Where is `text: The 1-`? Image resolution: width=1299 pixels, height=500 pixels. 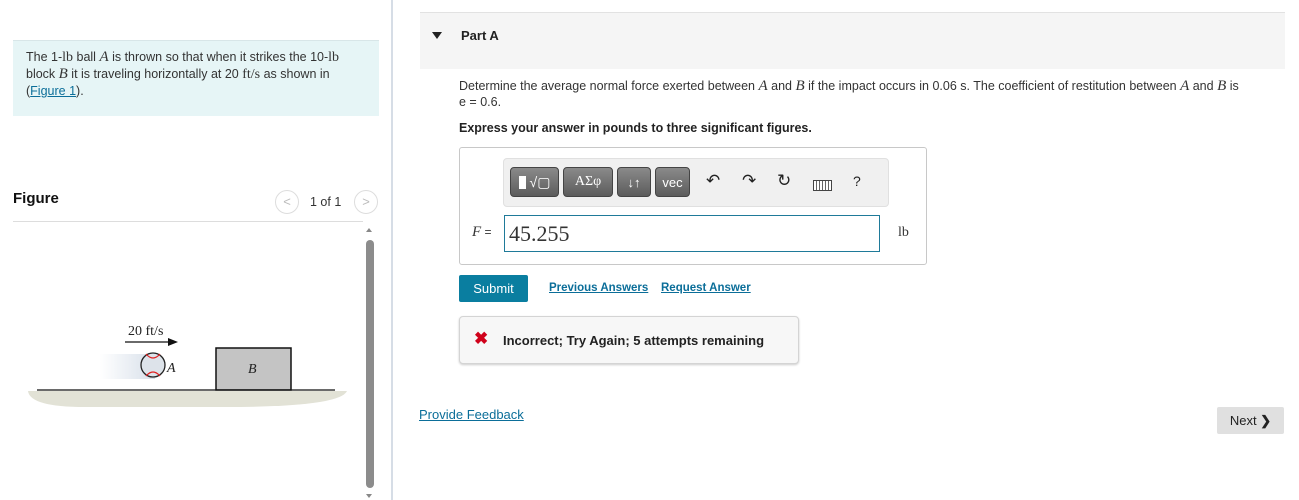
text: The 1- is located at coordinates (44, 57).